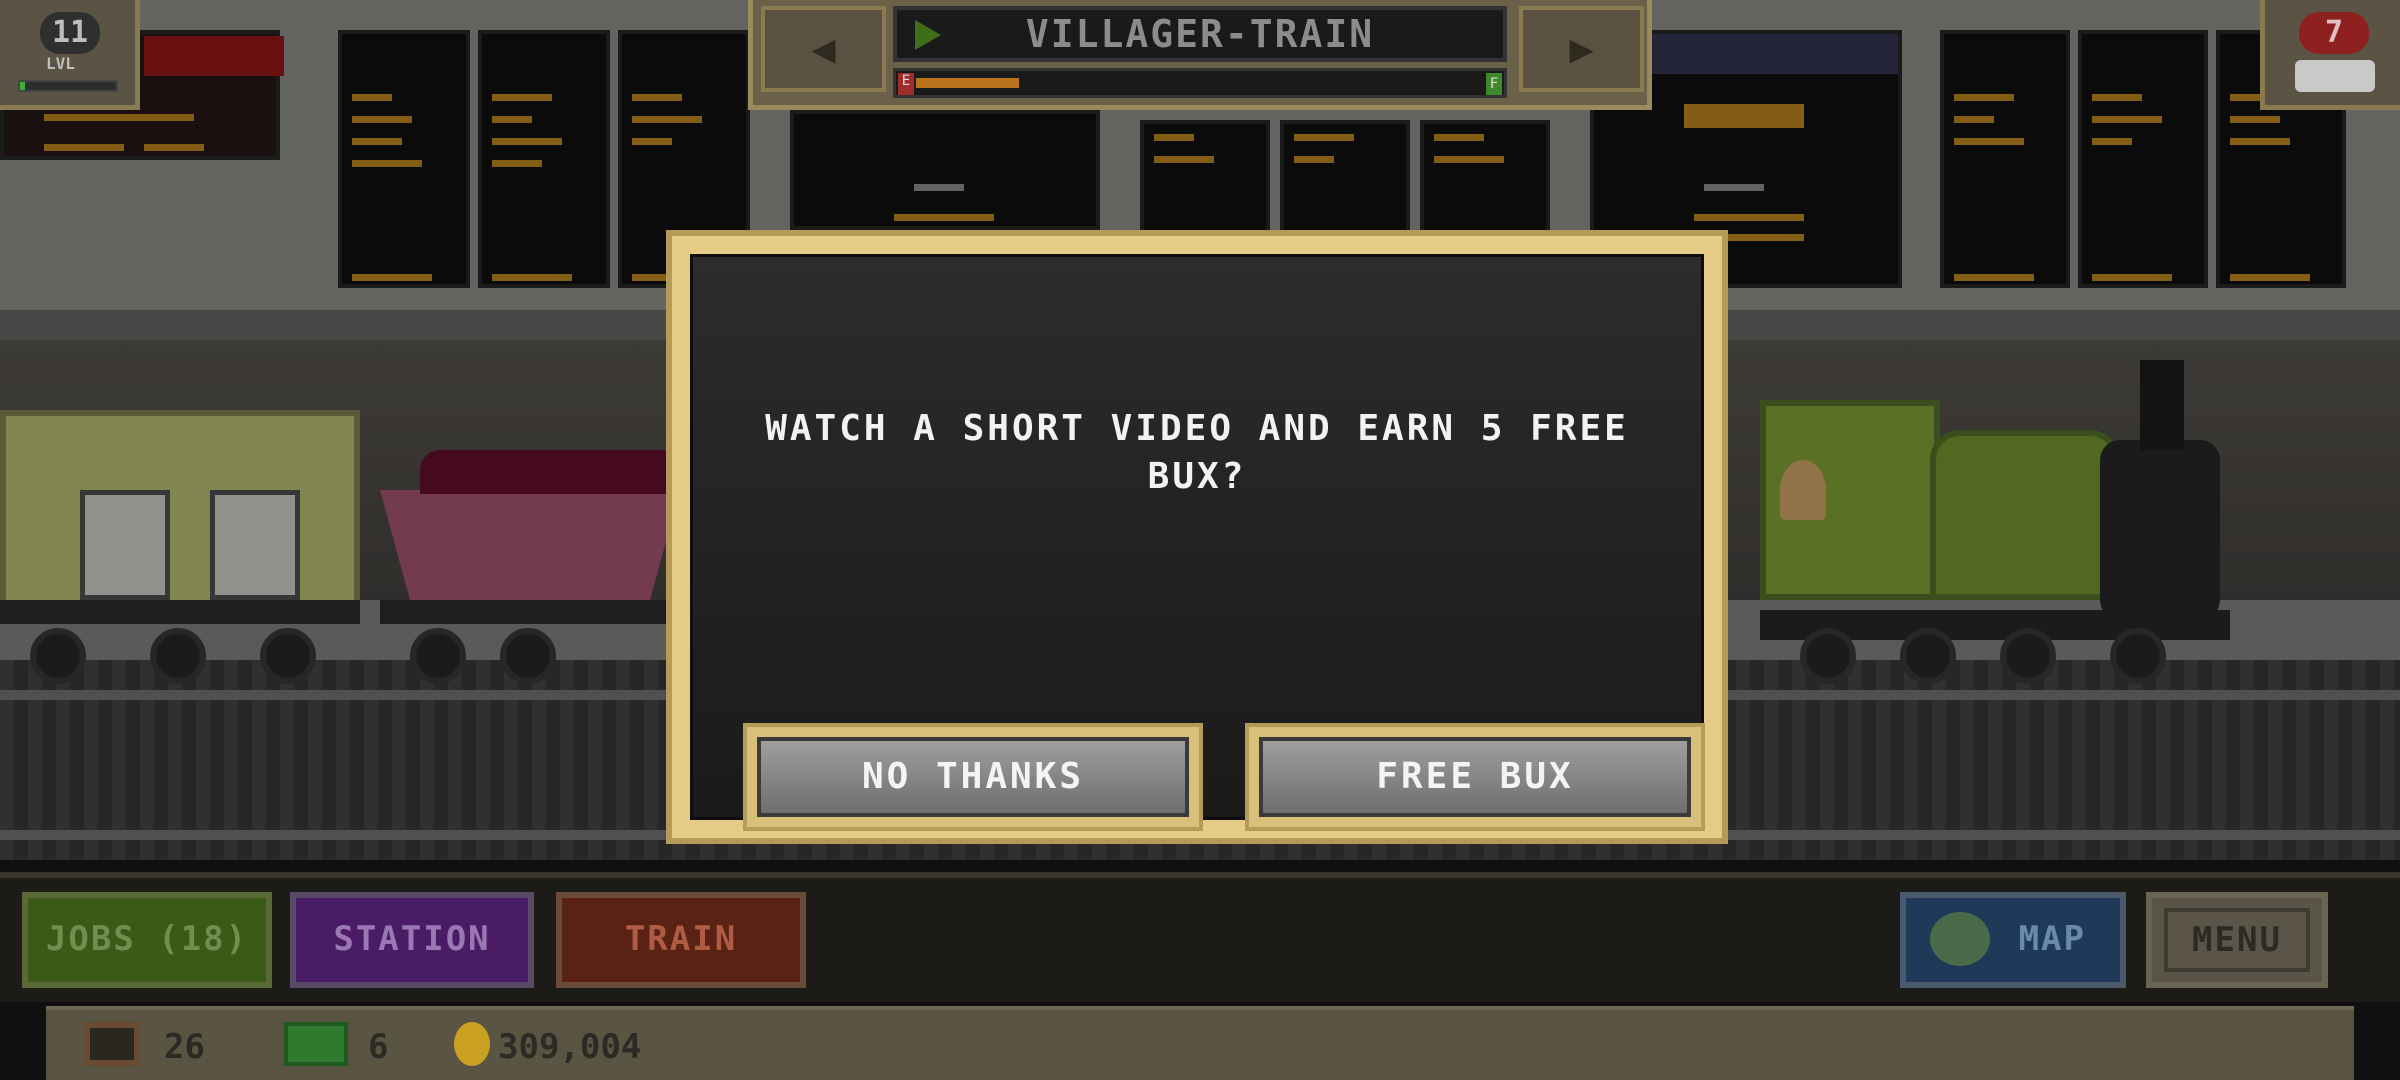 This screenshot has width=2400, height=1080. I want to click on level-label: LVL, so click(60, 63).